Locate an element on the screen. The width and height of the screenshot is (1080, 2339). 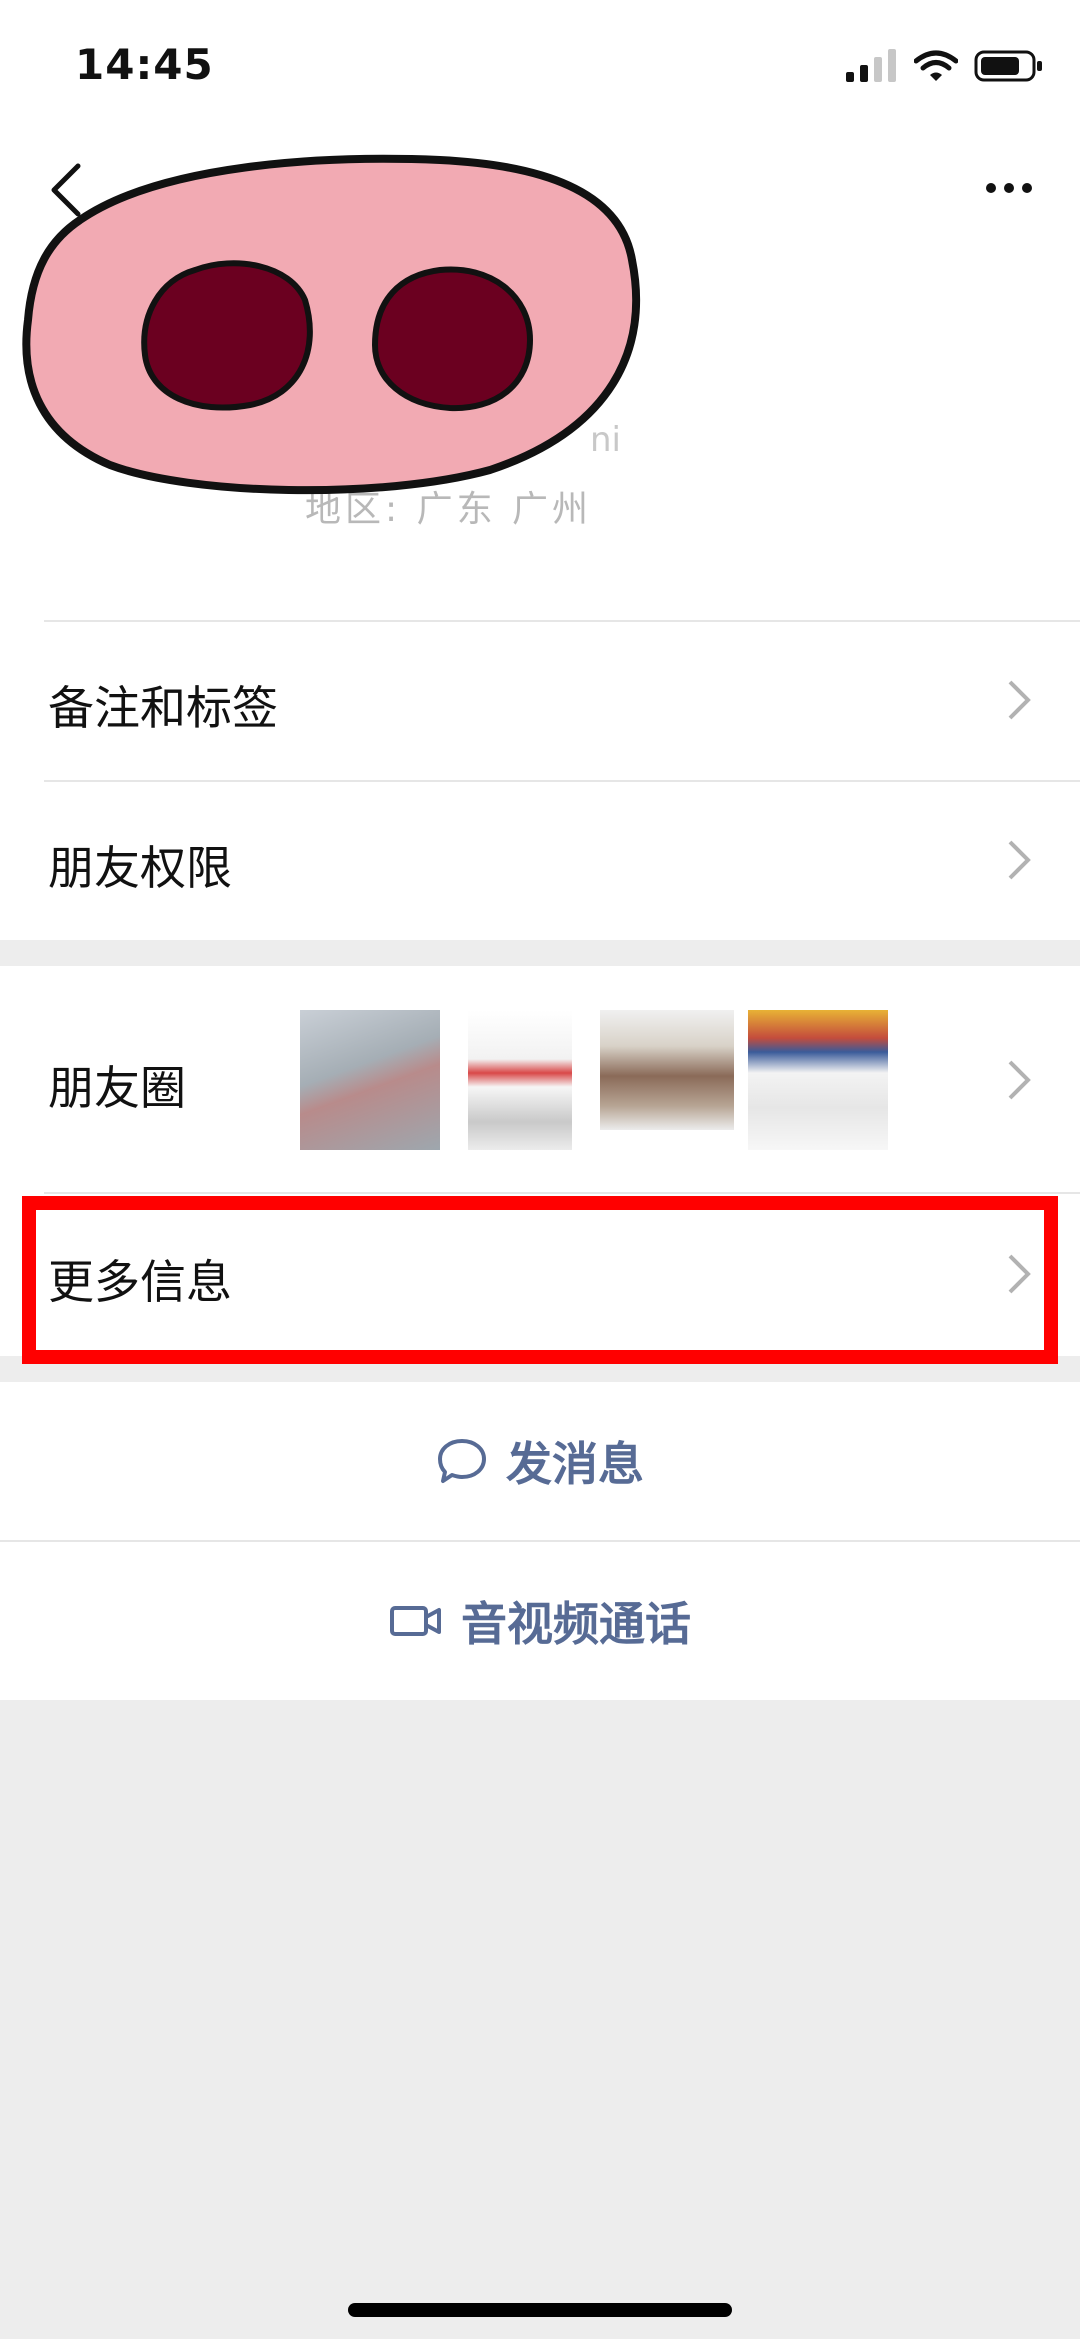
row-moments-label: 朋友圈 is located at coordinates (117, 1088).